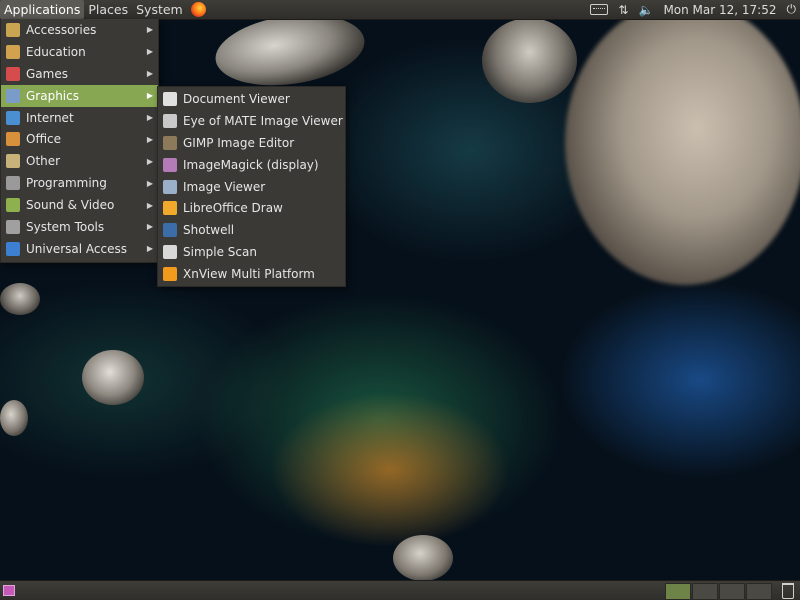 The height and width of the screenshot is (600, 800). I want to click on menu-item-other: Other ▶, so click(79, 161).